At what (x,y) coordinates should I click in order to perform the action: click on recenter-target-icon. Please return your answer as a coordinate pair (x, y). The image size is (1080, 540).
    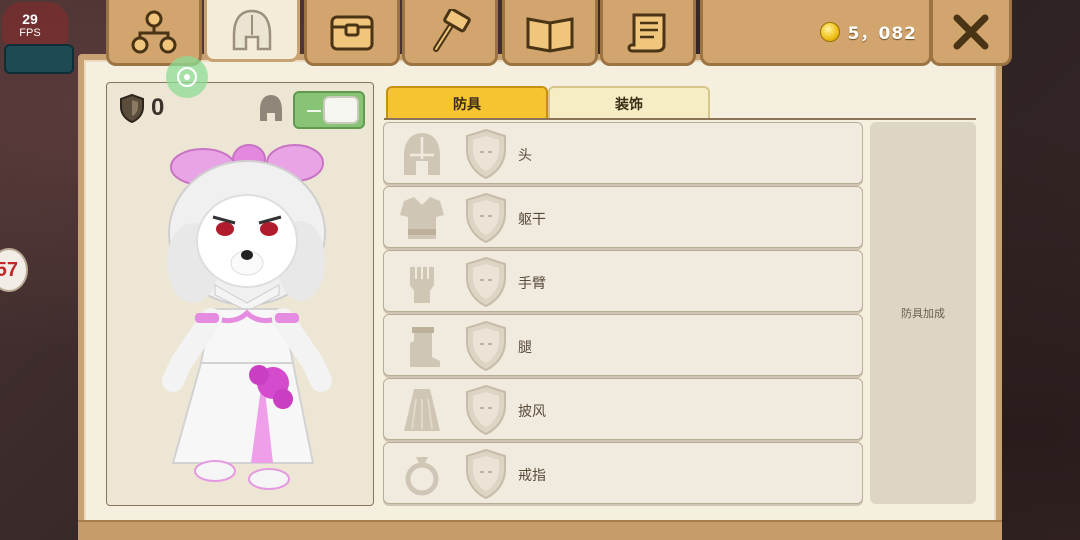
    Looking at the image, I should click on (187, 77).